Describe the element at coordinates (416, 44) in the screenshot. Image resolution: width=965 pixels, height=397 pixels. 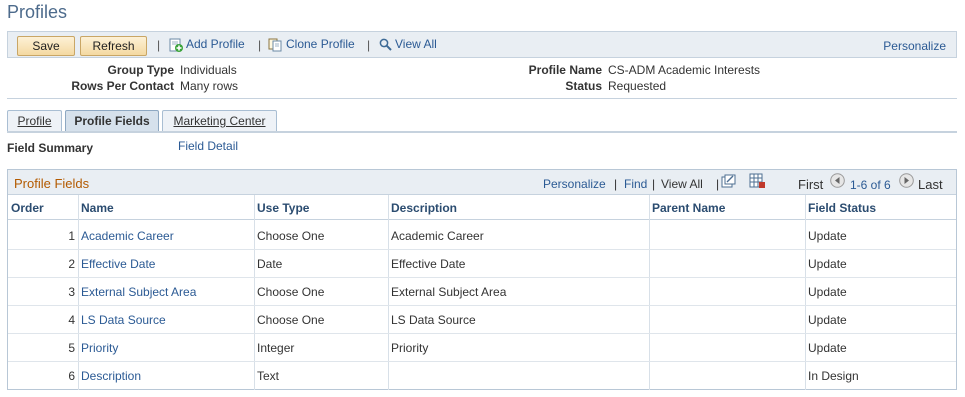
I see `view-all-label: View All` at that location.